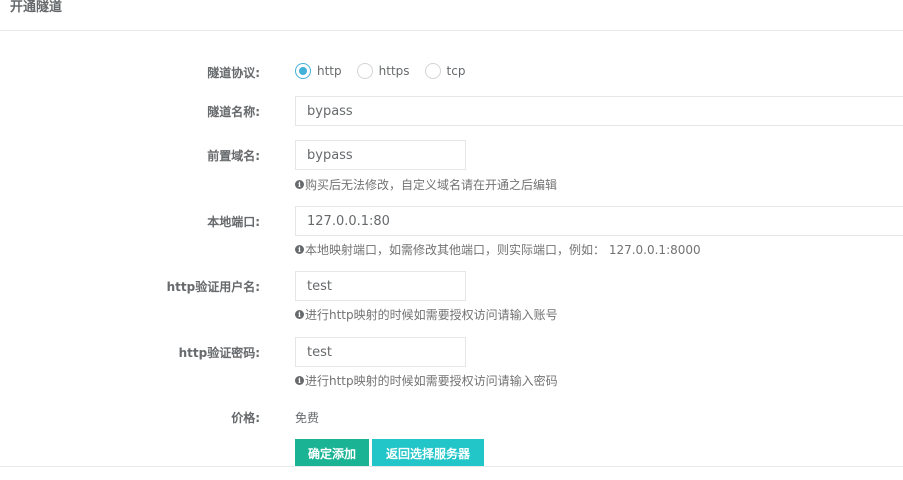 The width and height of the screenshot is (903, 480). Describe the element at coordinates (380, 286) in the screenshot. I see `http-username-input` at that location.